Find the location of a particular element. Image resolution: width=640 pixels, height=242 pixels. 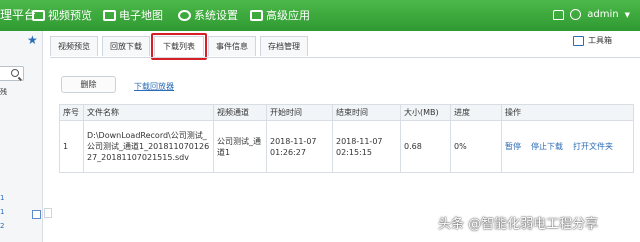

cell-channel: 公司测试_通道1 is located at coordinates (240, 146).